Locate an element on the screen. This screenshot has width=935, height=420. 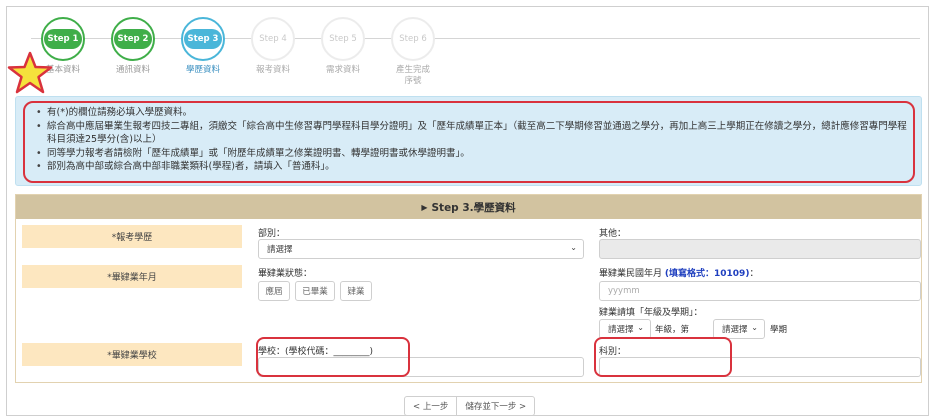
grad-ym-colon: ： is located at coordinates (754, 274).